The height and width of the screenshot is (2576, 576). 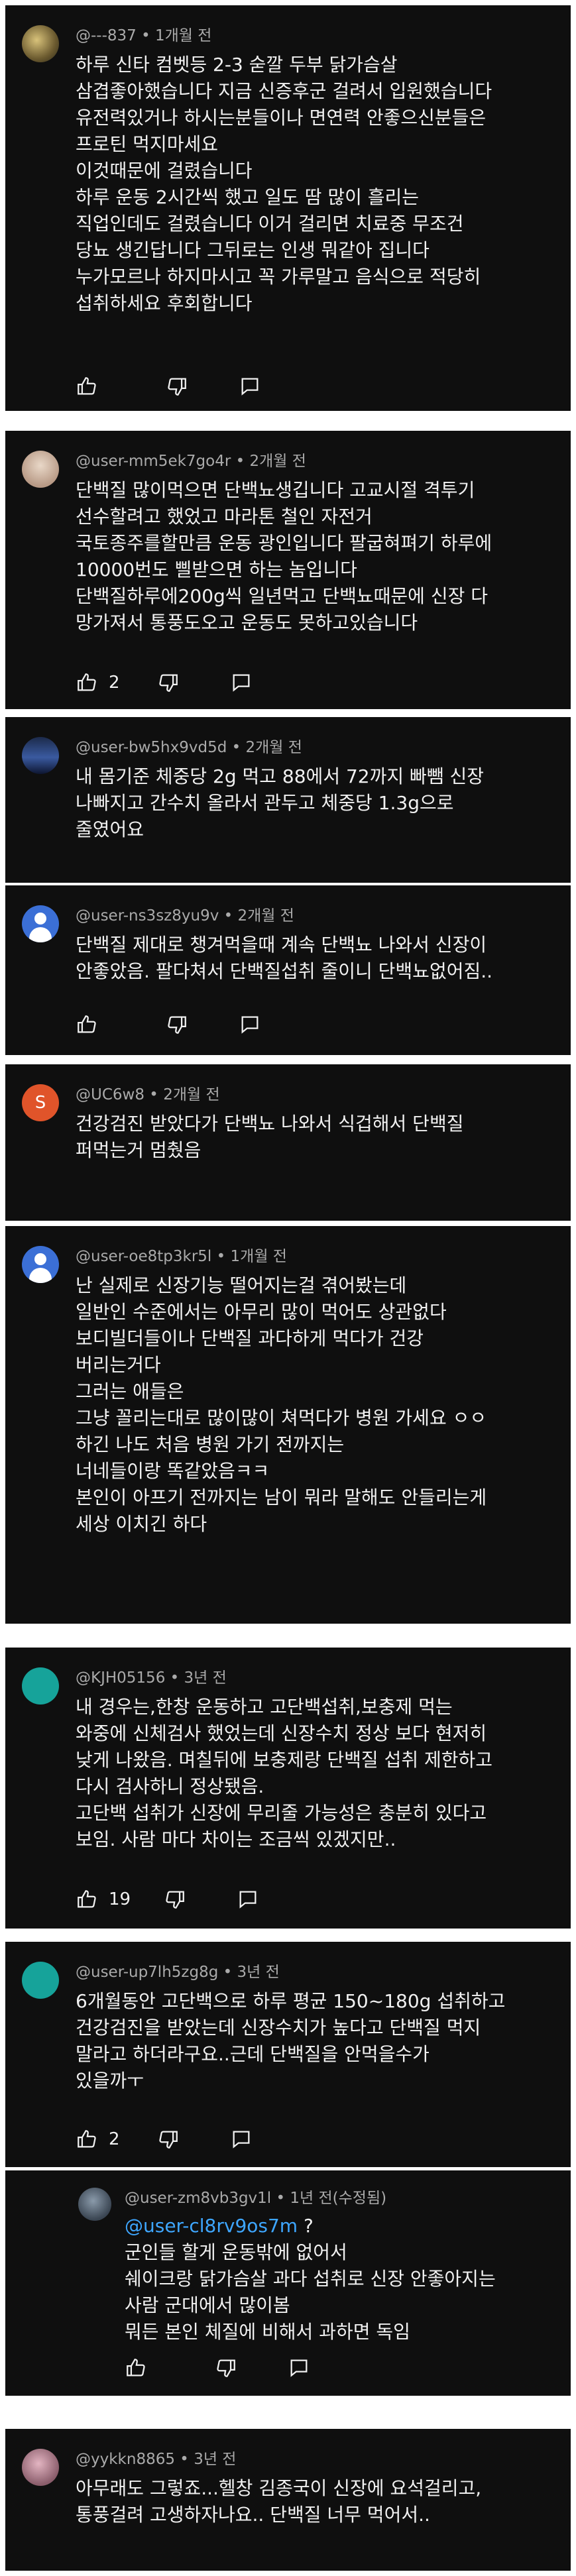 I want to click on comment-meta: @UC6w8 • 2개월 전, so click(x=148, y=1094).